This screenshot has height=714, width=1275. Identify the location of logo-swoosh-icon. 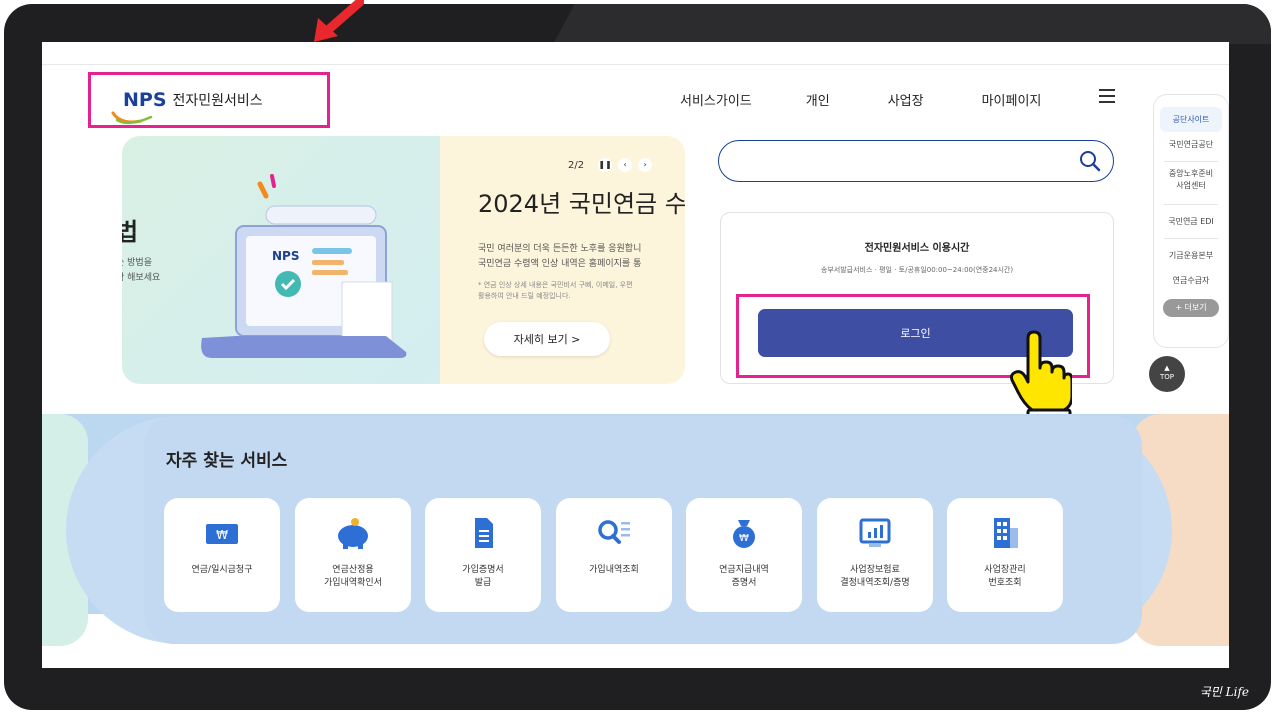
(132, 118).